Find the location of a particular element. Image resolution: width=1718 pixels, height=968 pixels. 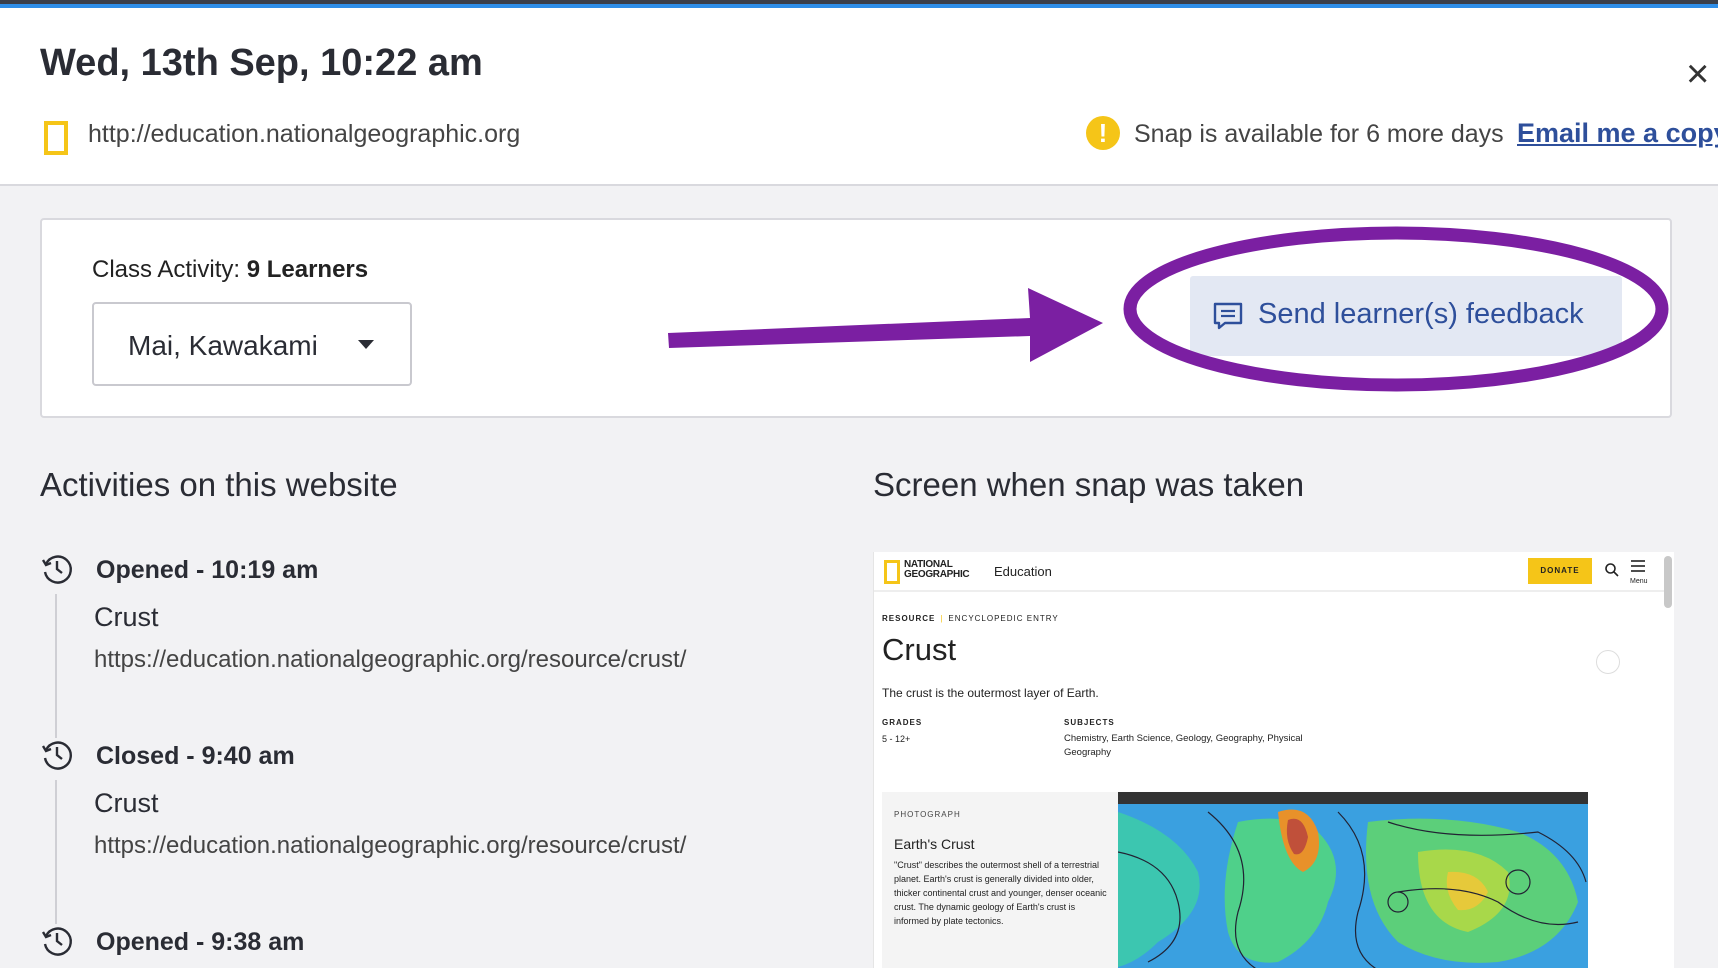

chat-icon is located at coordinates (1228, 316).